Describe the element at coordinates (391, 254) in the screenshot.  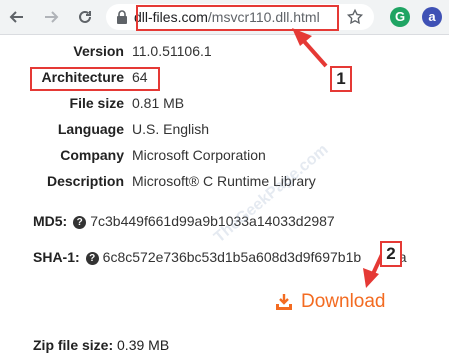
I see `step-2-badge: 2` at that location.